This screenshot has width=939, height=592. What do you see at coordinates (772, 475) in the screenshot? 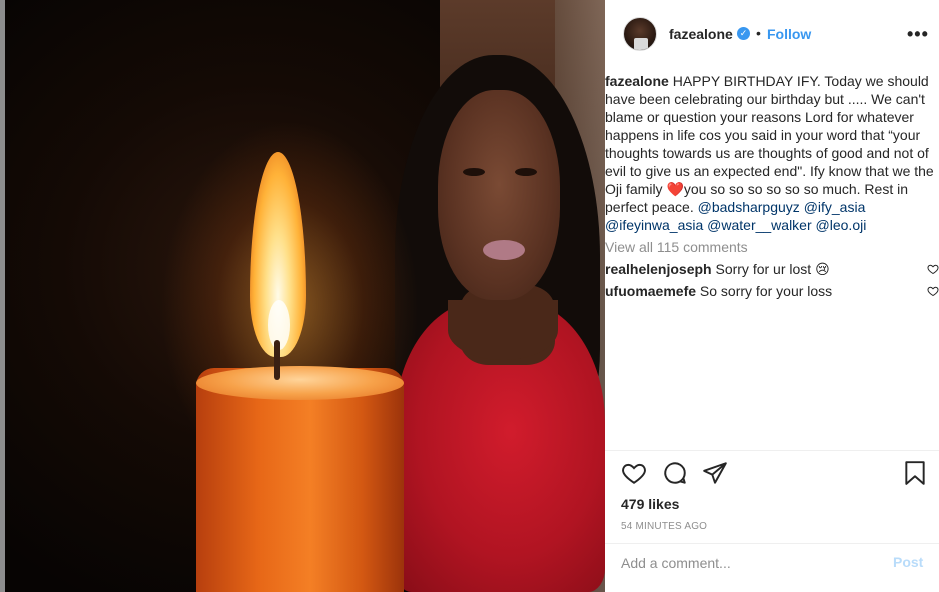
I see `action-bar` at bounding box center [772, 475].